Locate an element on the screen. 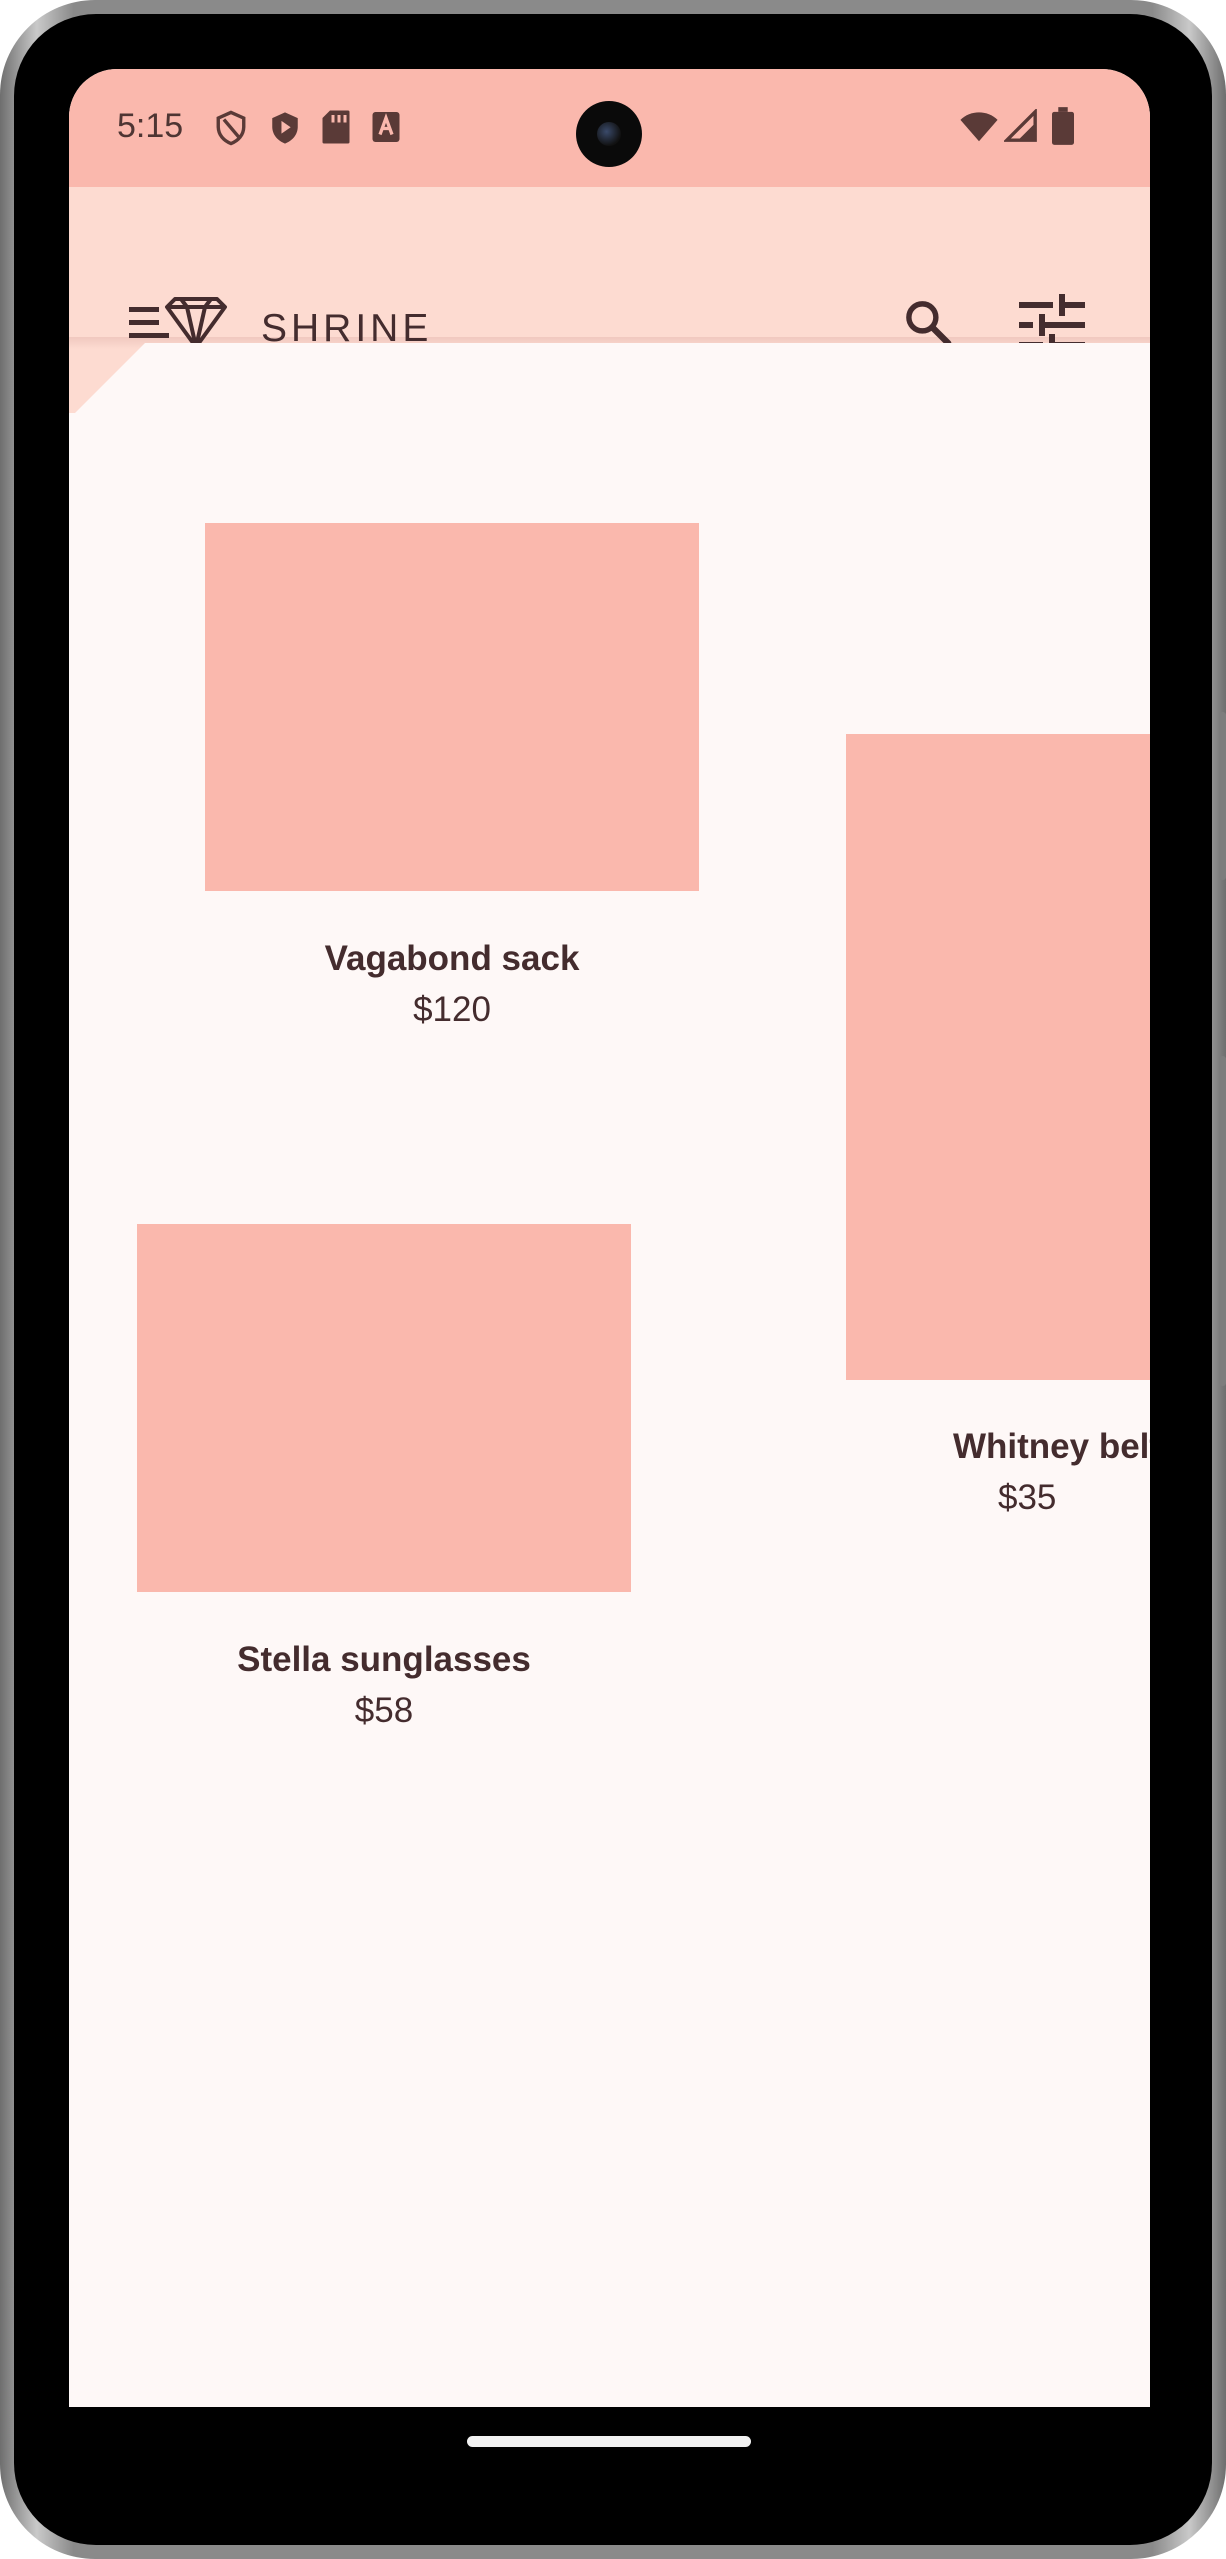 This screenshot has height=2559, width=1226. product-price: $120 is located at coordinates (452, 1009).